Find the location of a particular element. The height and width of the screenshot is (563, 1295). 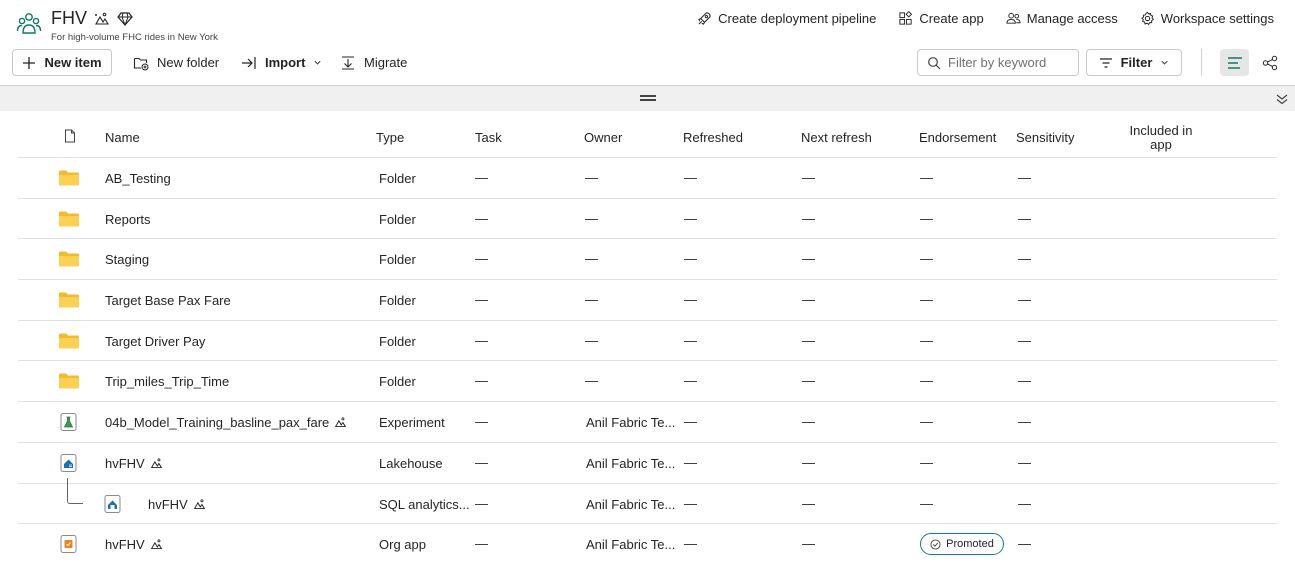

premium-diamond-icon is located at coordinates (125, 19).